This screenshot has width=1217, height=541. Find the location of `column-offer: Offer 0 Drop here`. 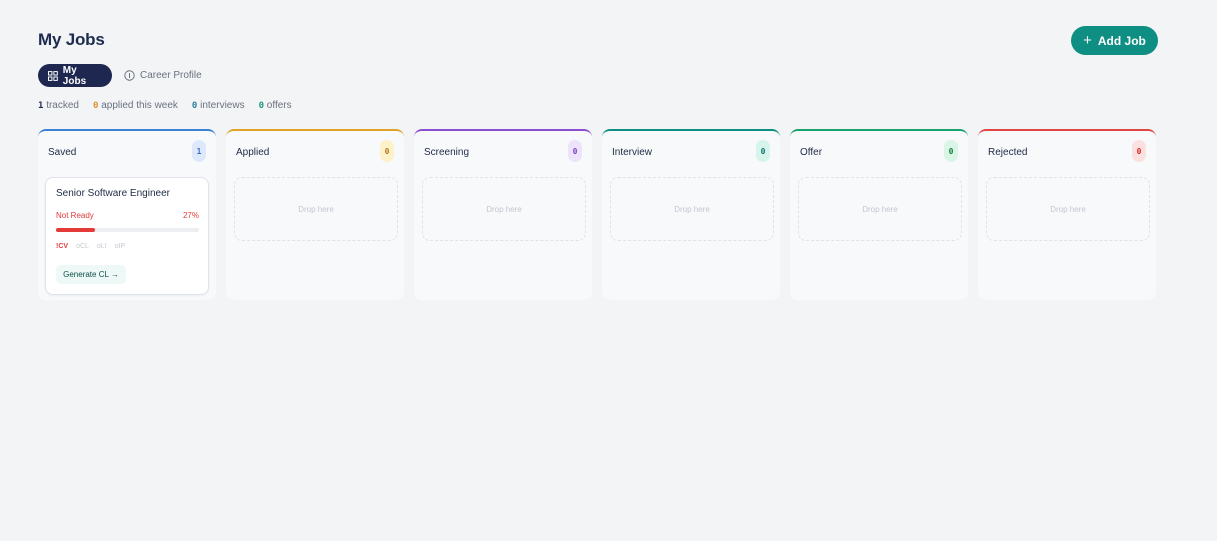

column-offer: Offer 0 Drop here is located at coordinates (879, 214).